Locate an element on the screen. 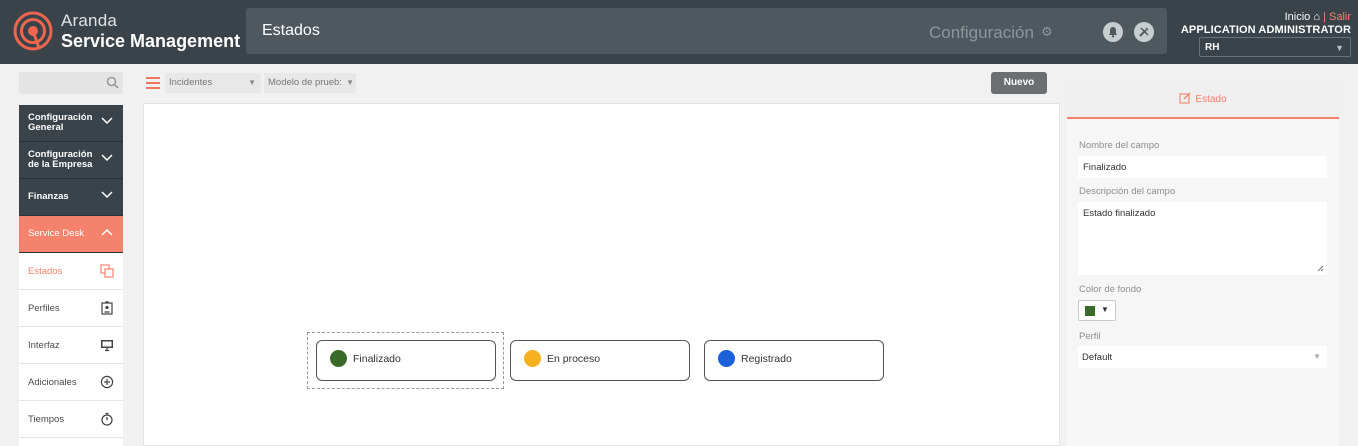 Image resolution: width=1358 pixels, height=446 pixels. sidebar-group-configuracion-empresa: Configuración de la Empresa is located at coordinates (71, 160).